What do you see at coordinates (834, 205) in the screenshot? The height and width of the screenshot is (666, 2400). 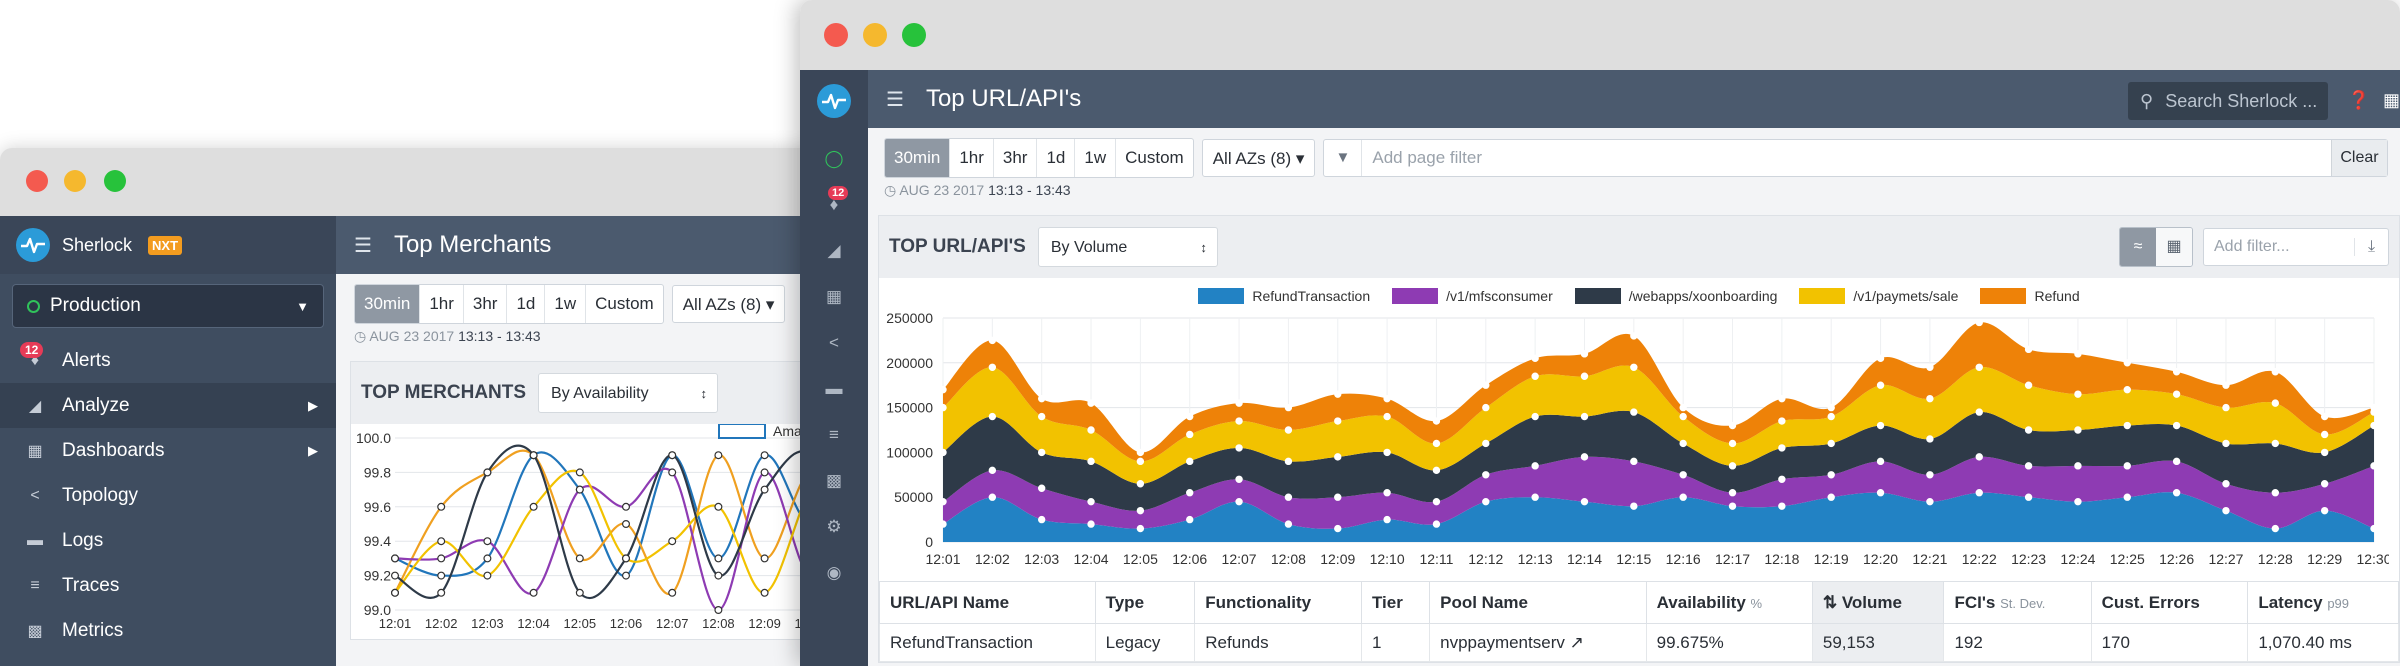 I see `alerts-icon: ♦ 12` at bounding box center [834, 205].